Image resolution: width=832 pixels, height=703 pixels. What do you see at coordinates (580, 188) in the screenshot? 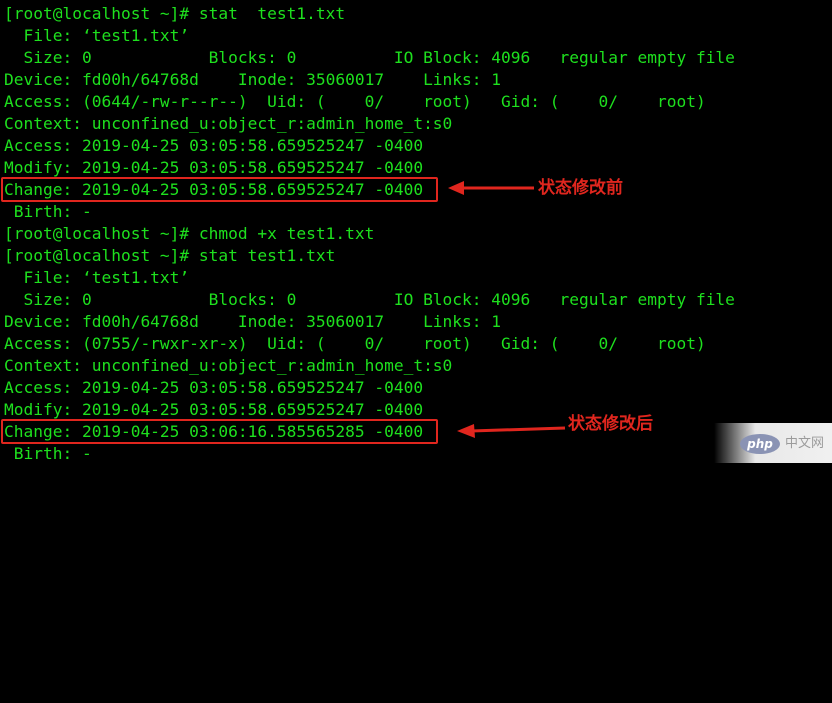
I see `annotation-before-label: 状态修改前` at bounding box center [580, 188].